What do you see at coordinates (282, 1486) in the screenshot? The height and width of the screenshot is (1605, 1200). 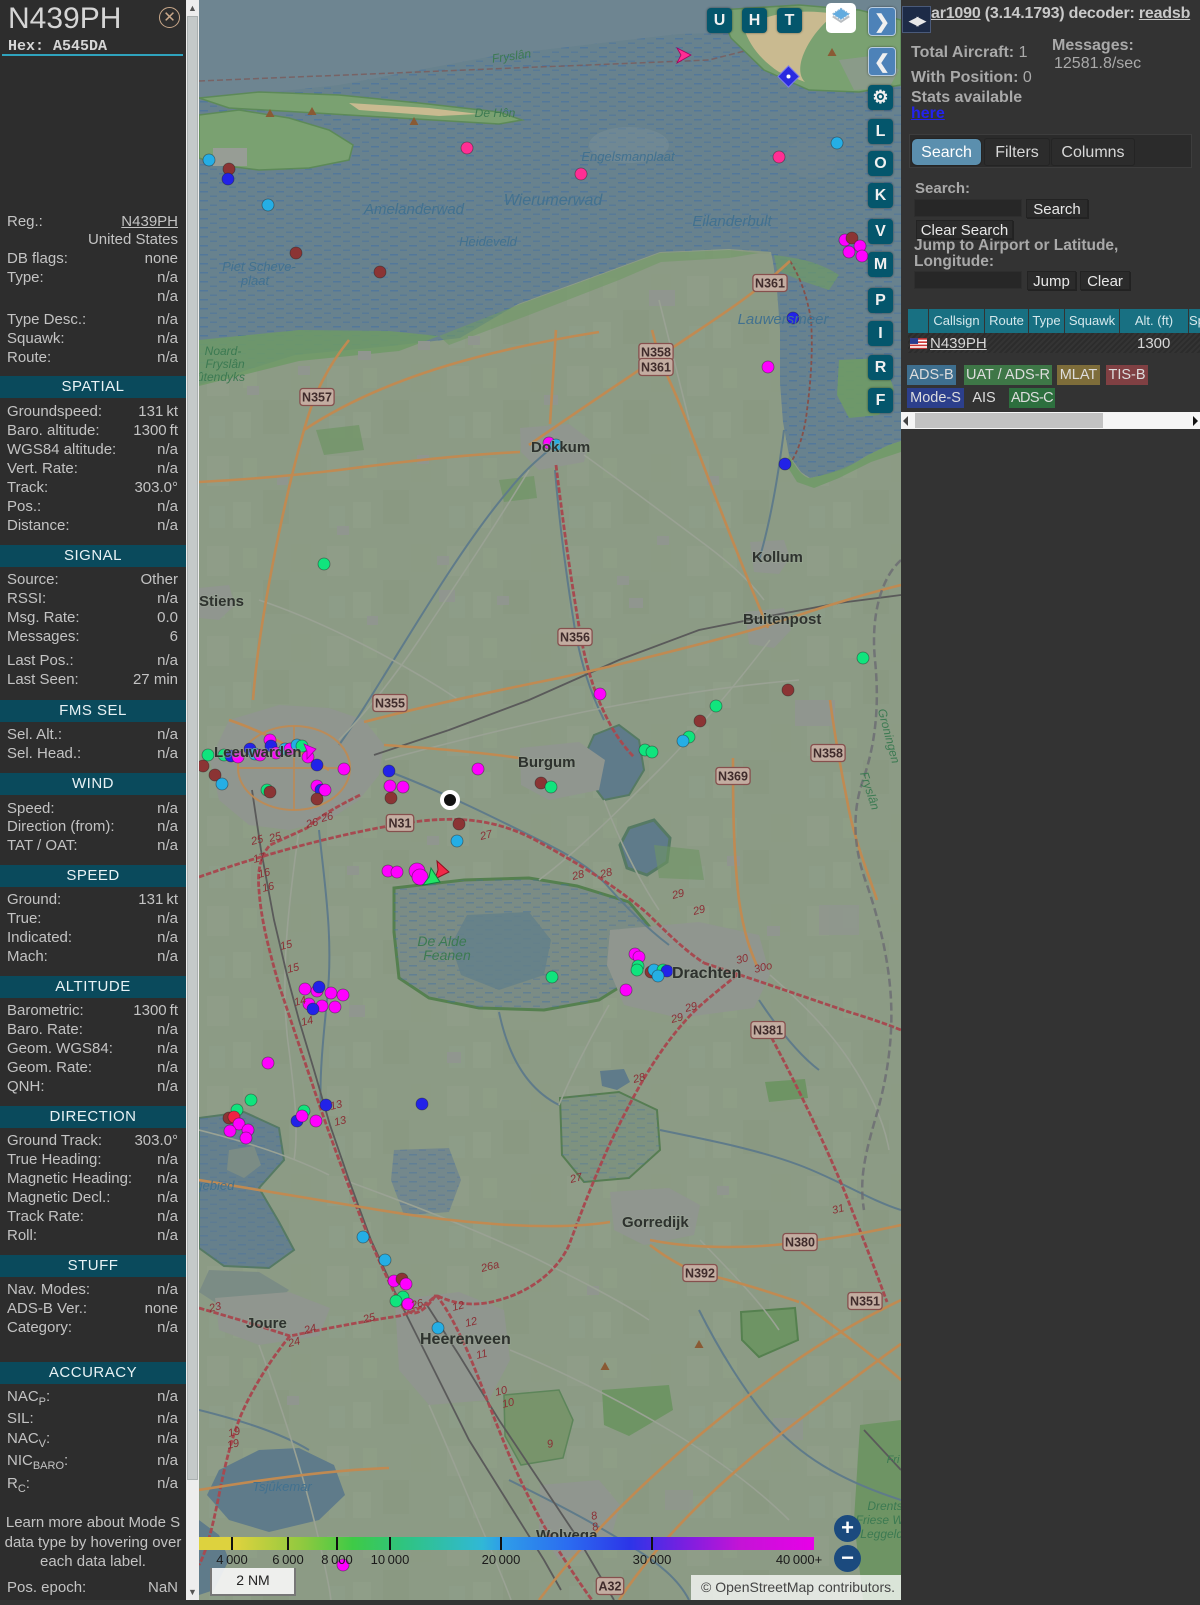 I see `svg-text: Tsjûkemar` at bounding box center [282, 1486].